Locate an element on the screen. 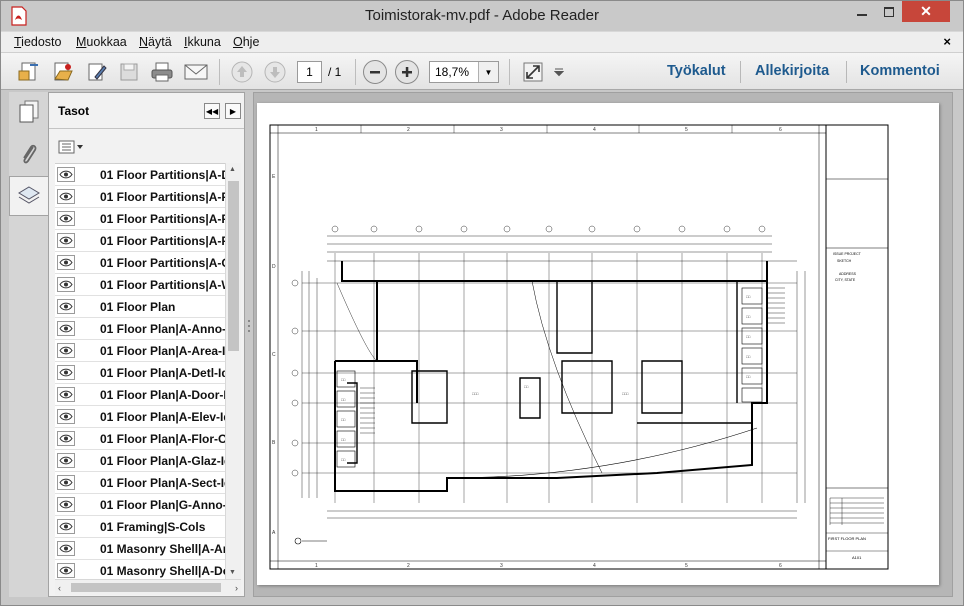 This screenshot has height=606, width=964. layer-label: 01 Floor Partitions|A-F is located at coordinates (162, 197).